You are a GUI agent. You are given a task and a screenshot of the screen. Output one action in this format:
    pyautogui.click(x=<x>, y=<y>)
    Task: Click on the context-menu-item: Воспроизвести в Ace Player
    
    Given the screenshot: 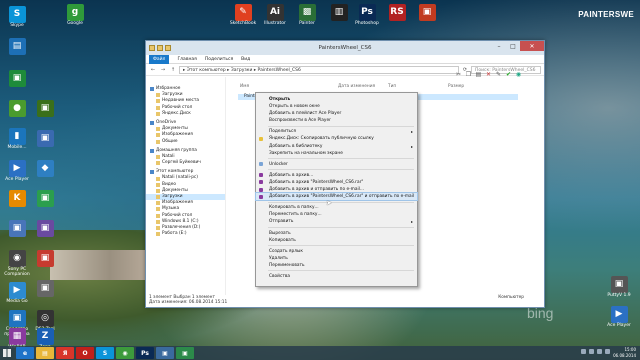 What is the action you would take?
    pyautogui.click(x=336, y=120)
    